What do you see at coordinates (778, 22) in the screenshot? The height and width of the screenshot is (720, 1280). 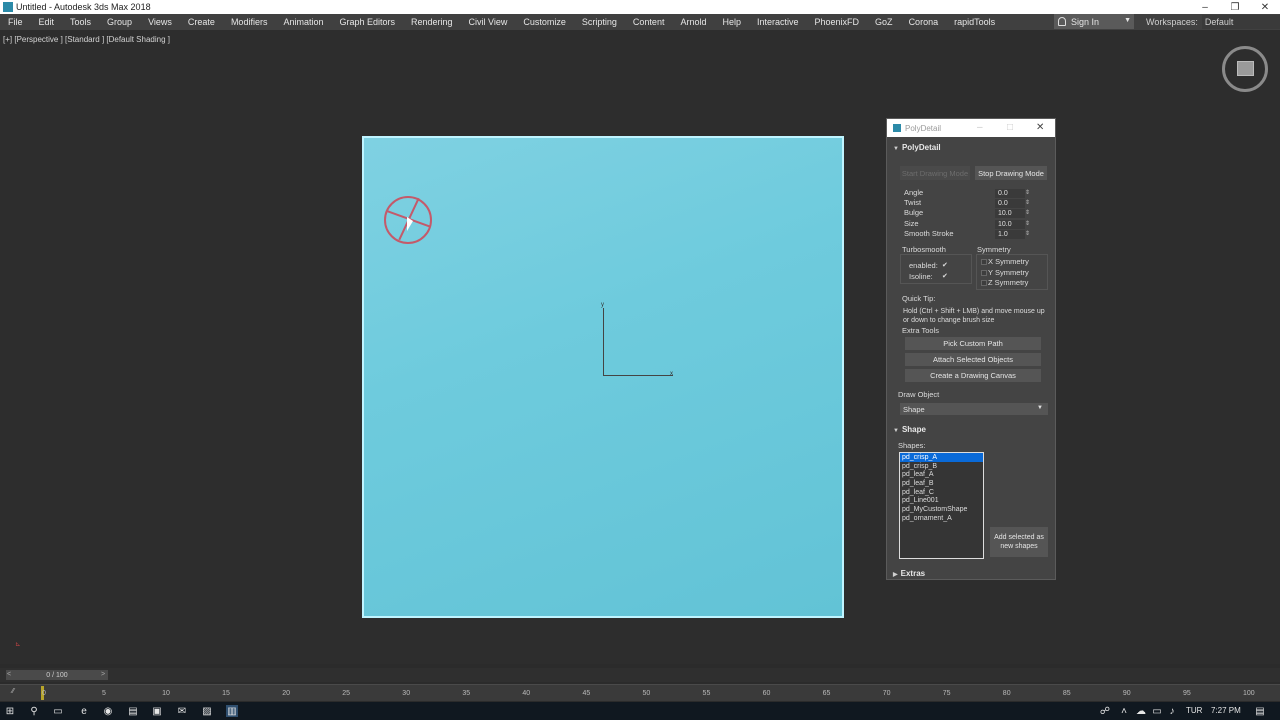 I see `menu-interactive: Interactive` at bounding box center [778, 22].